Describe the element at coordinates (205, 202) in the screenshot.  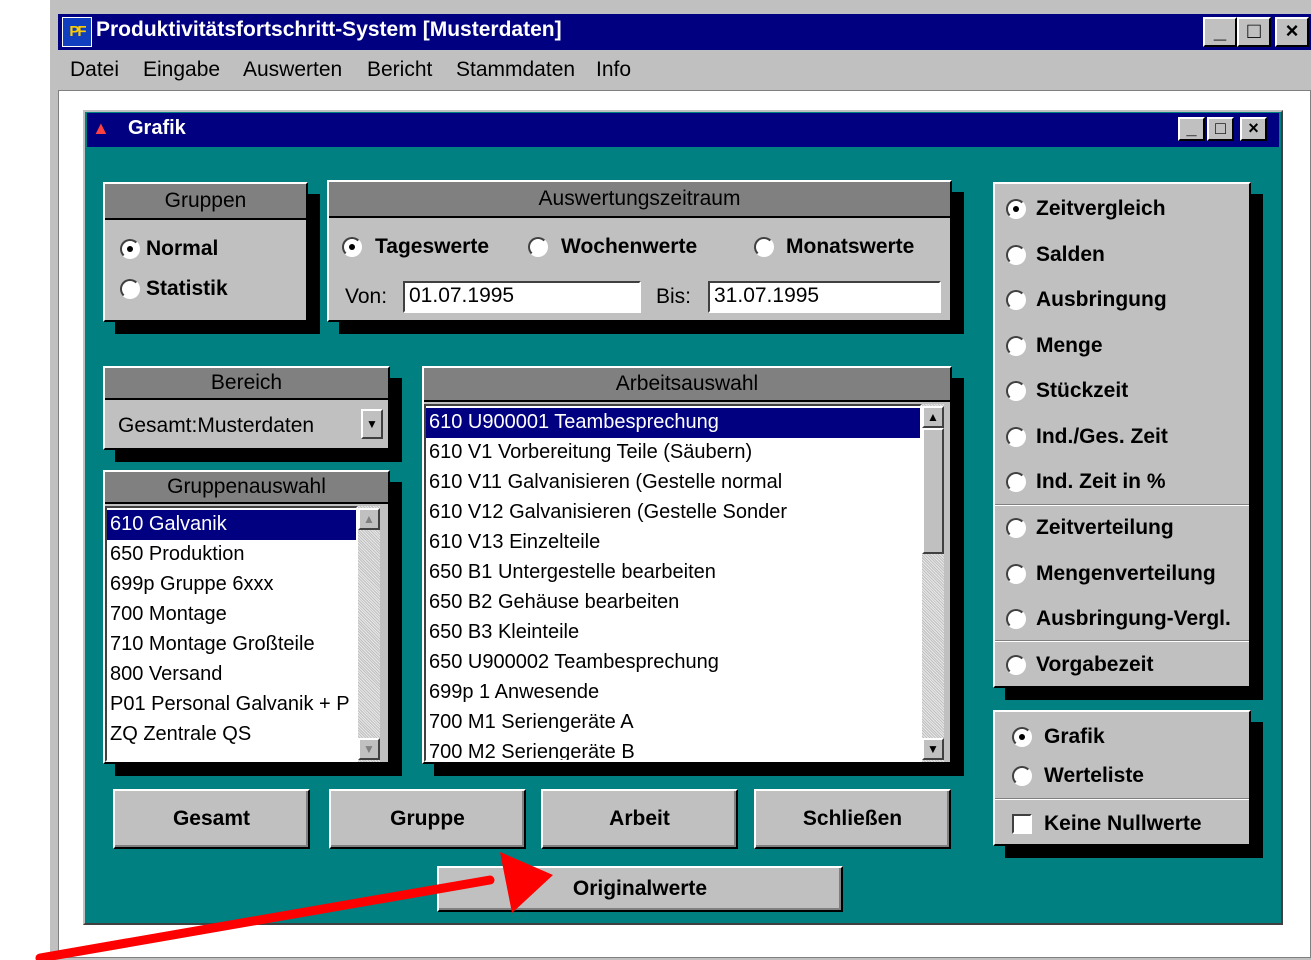
I see `gruppen-heading: Gruppen` at that location.